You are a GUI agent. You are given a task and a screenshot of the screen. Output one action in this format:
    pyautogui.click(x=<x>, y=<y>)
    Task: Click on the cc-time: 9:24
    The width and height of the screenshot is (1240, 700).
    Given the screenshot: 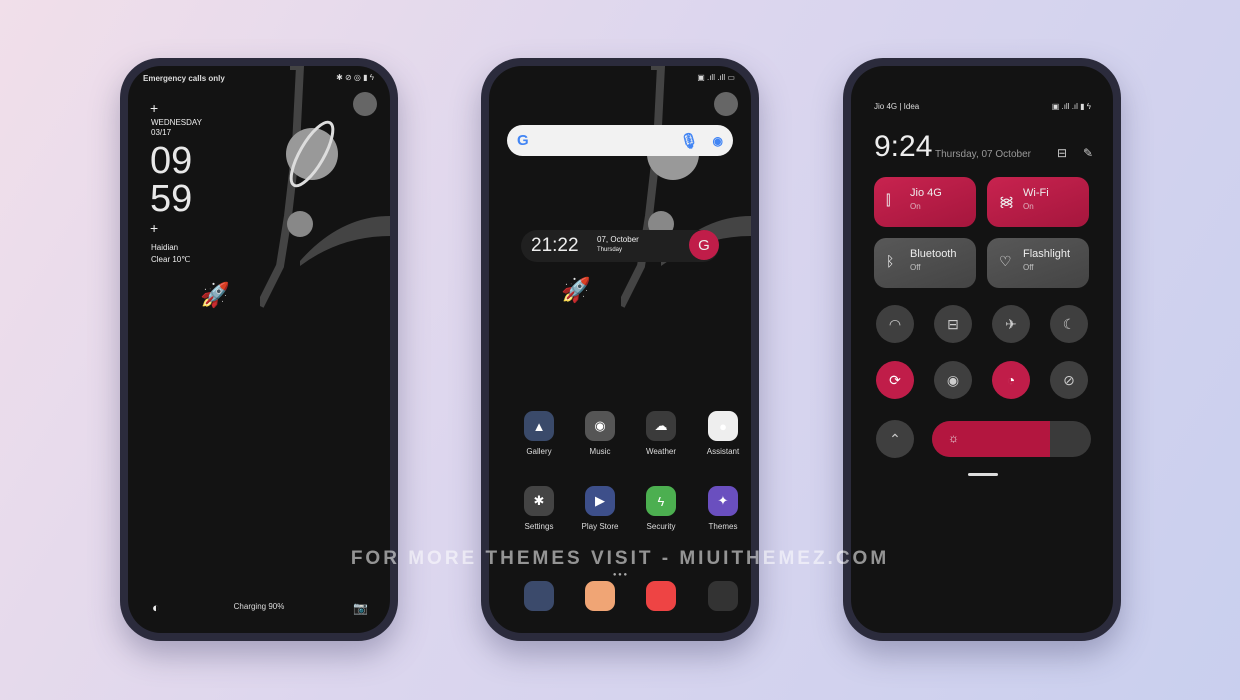 What is the action you would take?
    pyautogui.click(x=903, y=146)
    